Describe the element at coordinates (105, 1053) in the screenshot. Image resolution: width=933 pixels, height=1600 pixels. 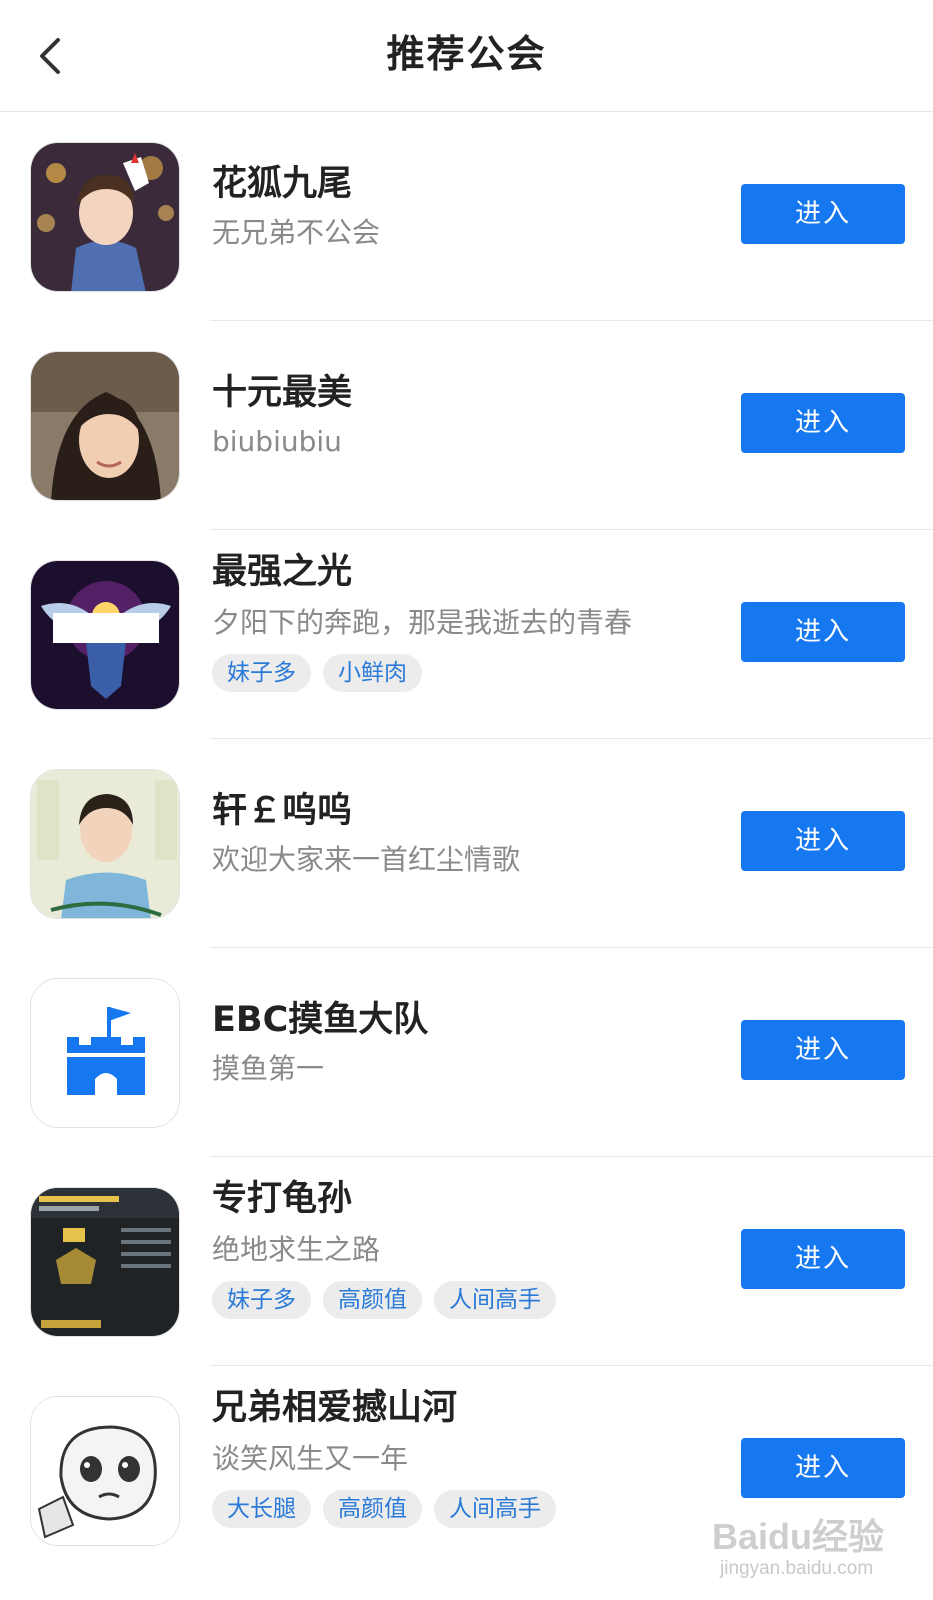
I see `castle-flag-icon` at that location.